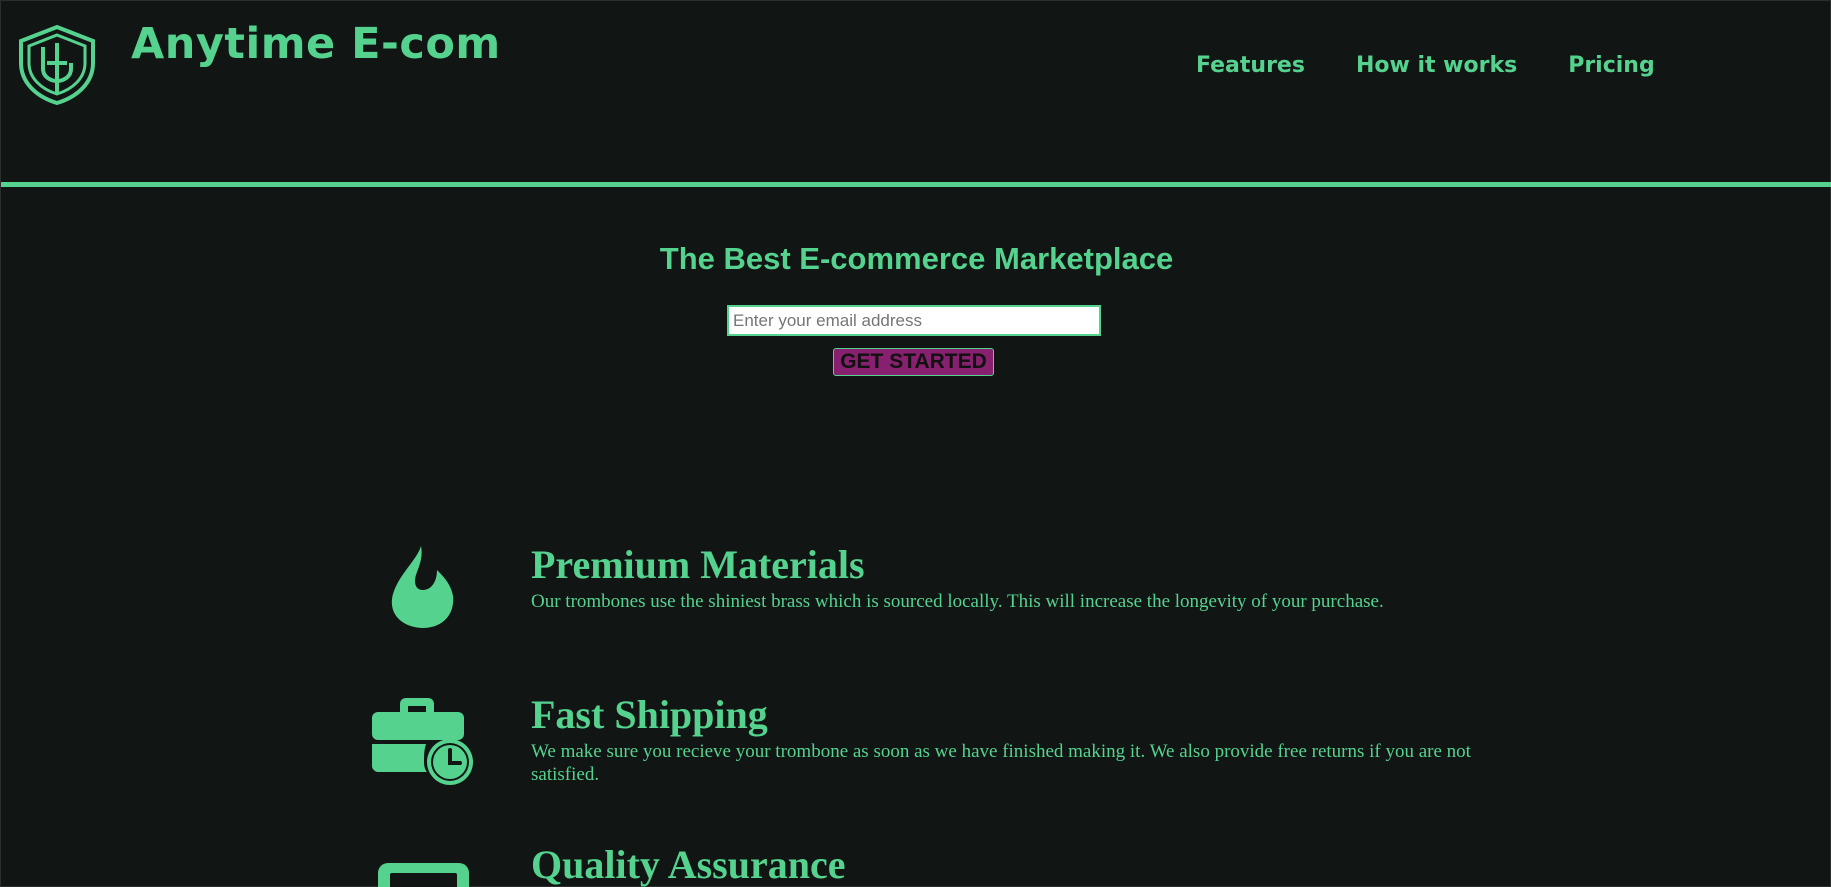  Describe the element at coordinates (698, 564) in the screenshot. I see `feature-title: Premium Materials` at that location.